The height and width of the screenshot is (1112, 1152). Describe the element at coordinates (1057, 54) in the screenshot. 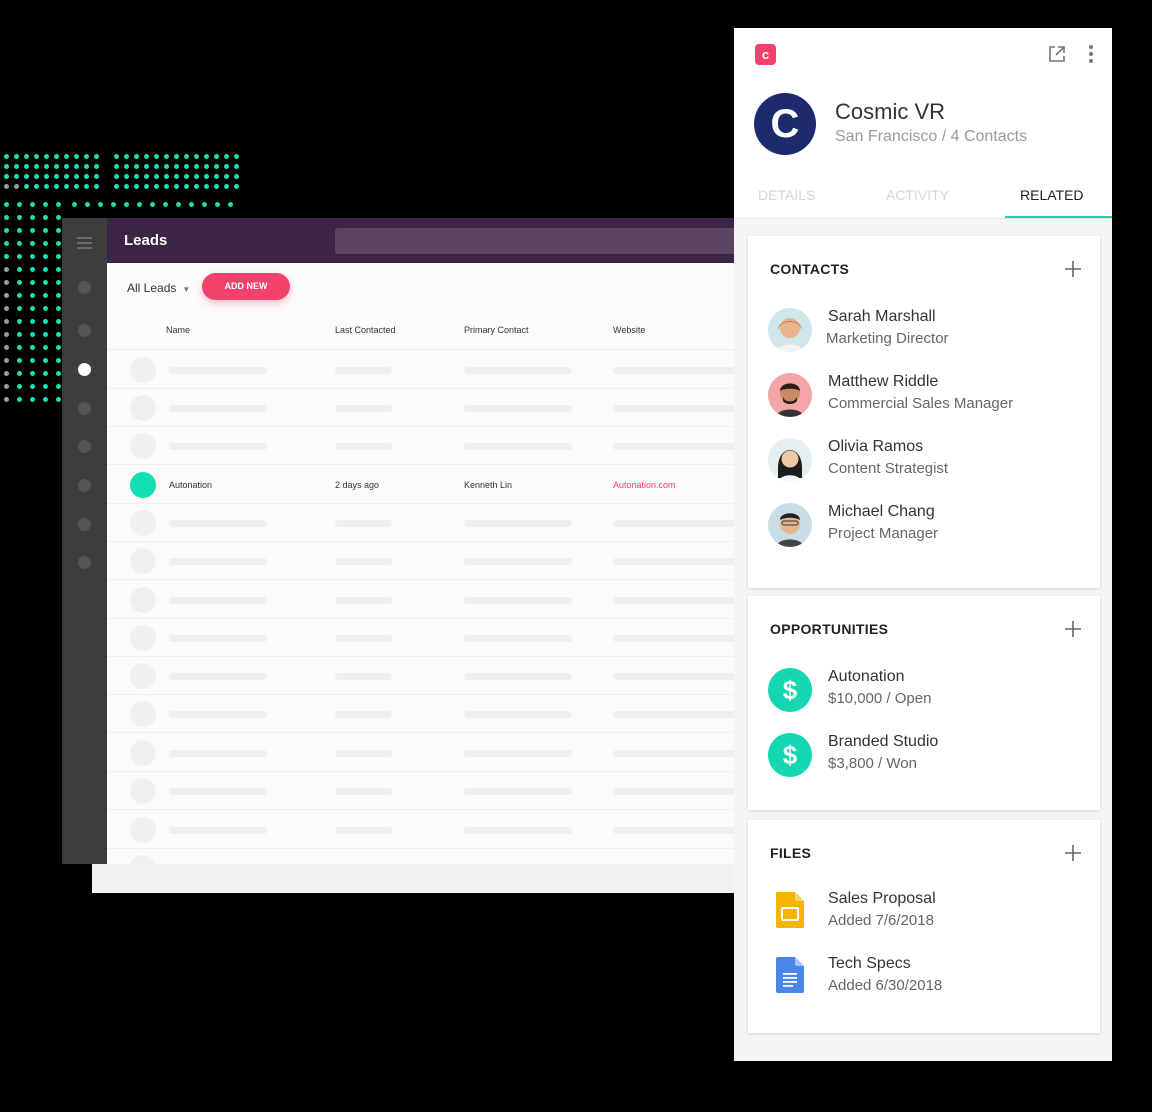

I see `open-external-icon` at that location.